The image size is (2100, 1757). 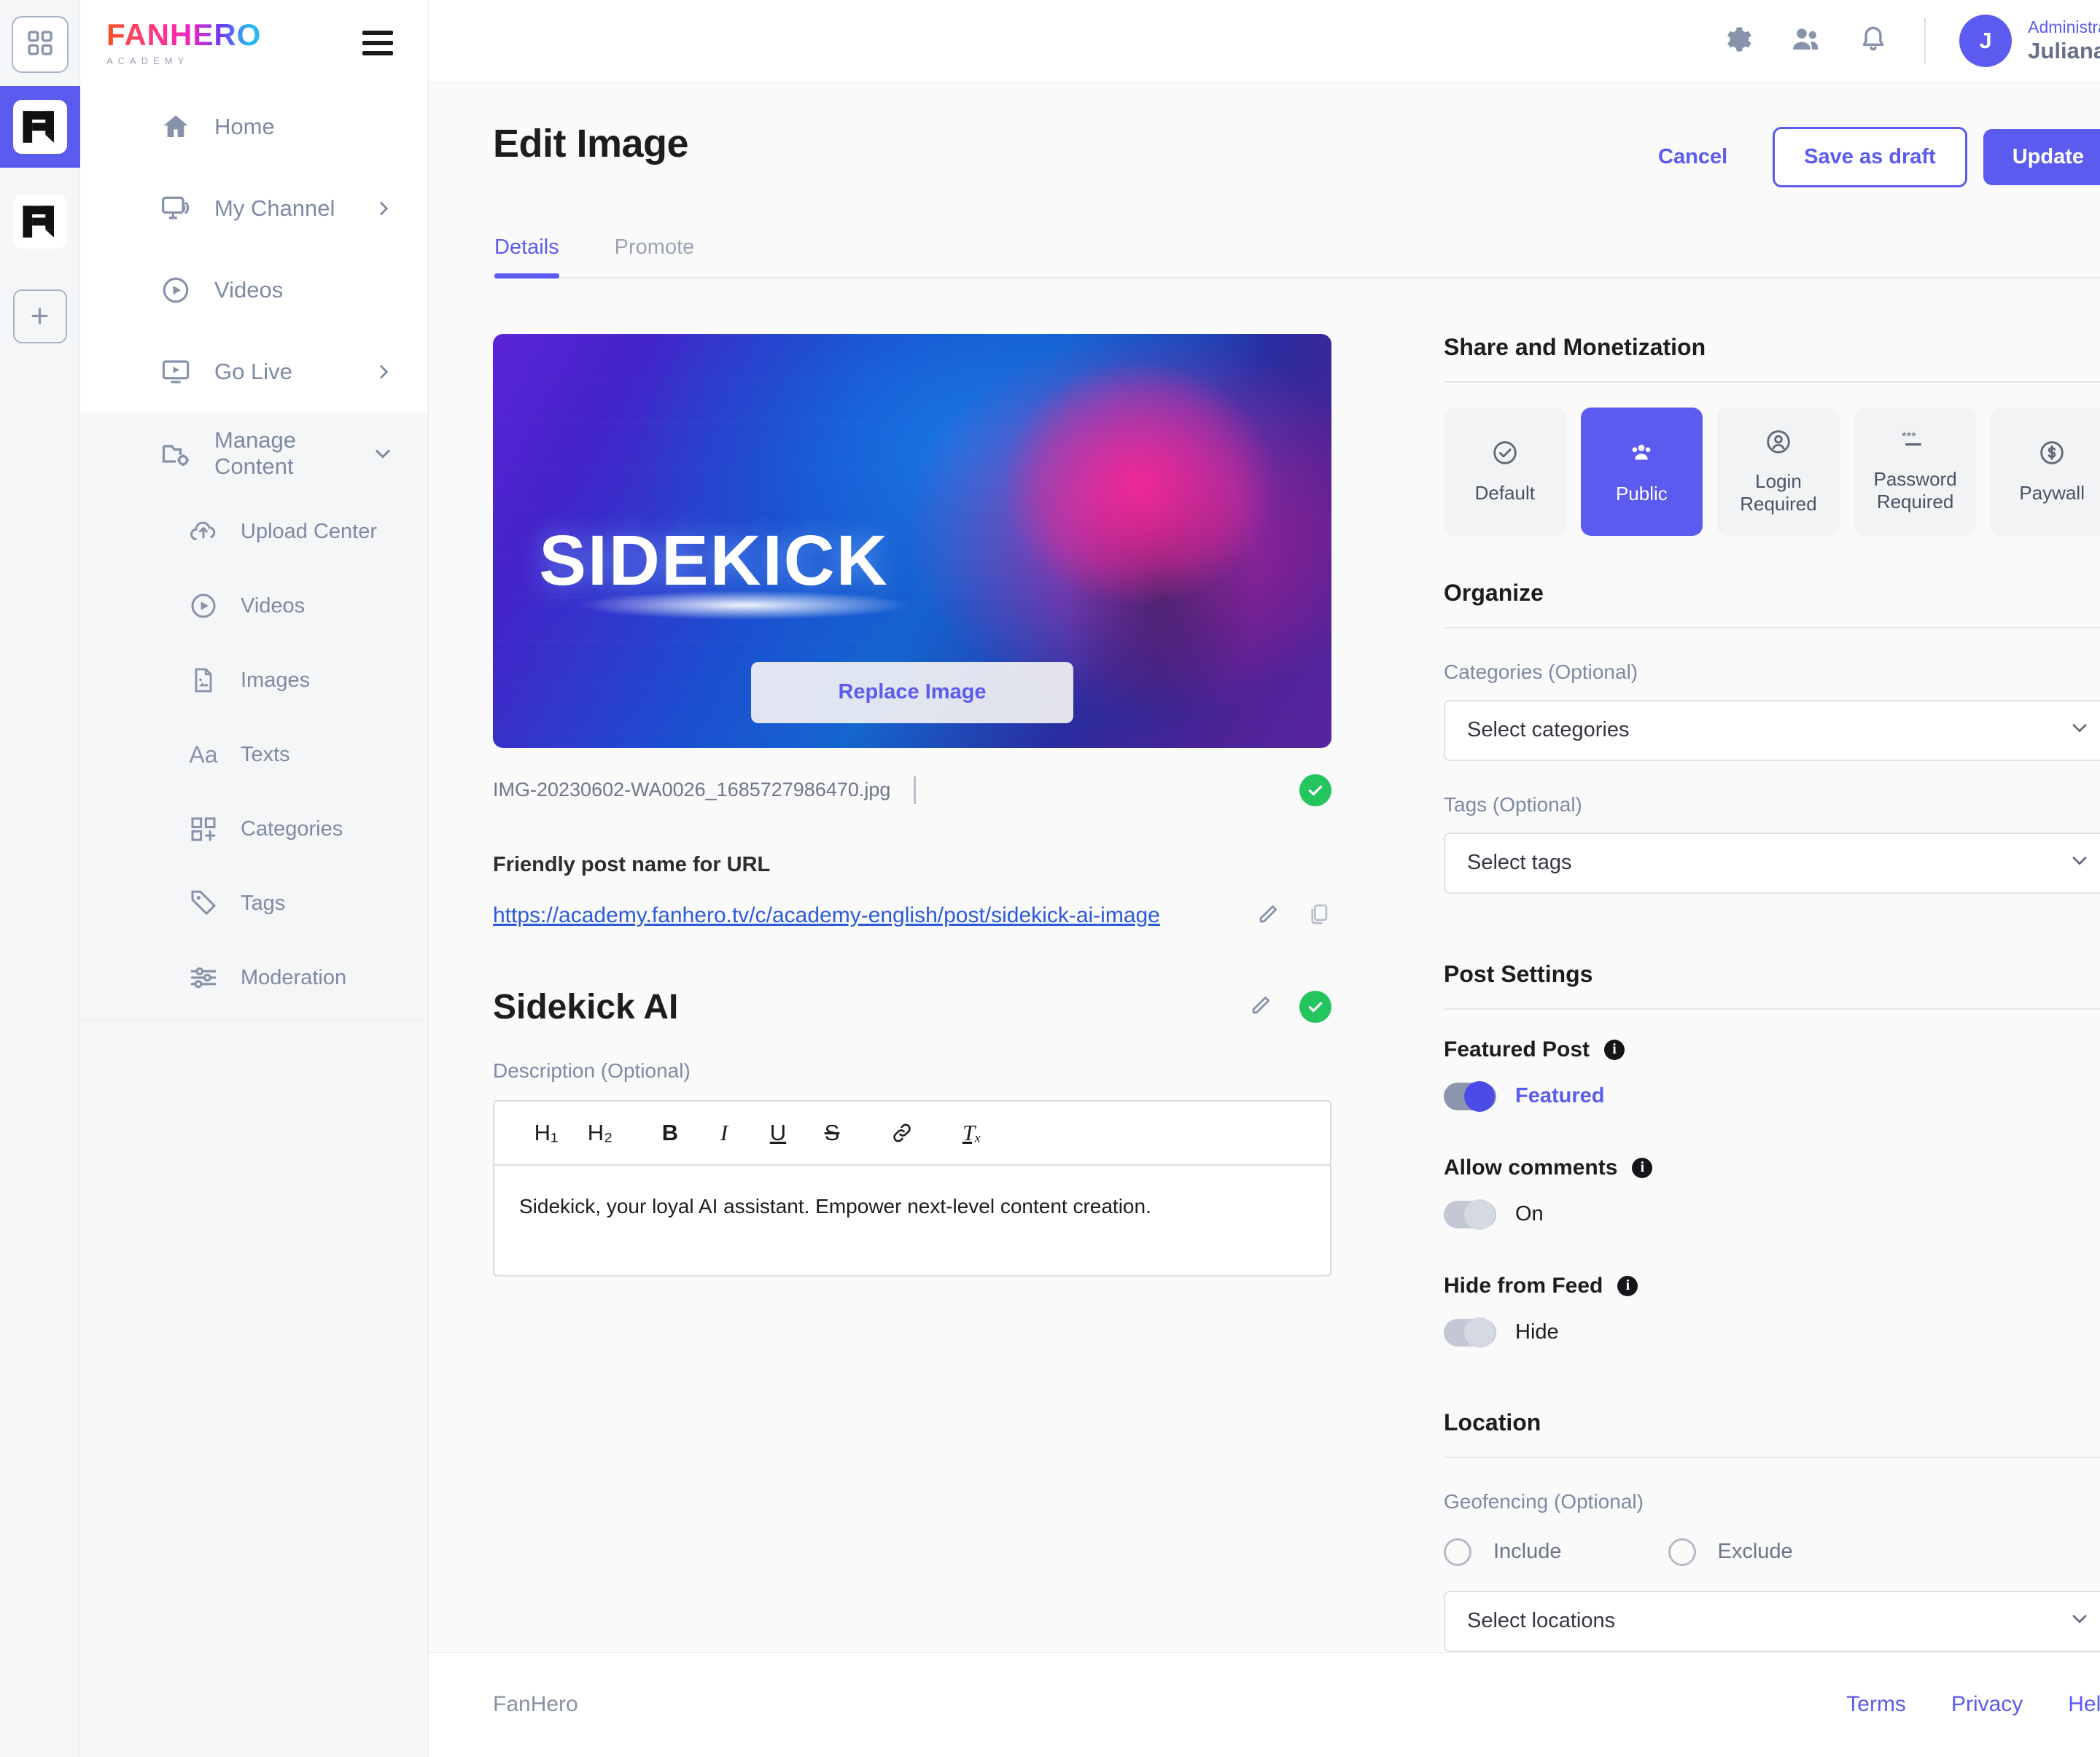 What do you see at coordinates (1264, 1704) in the screenshot?
I see `footer: FanHero Terms Privacy Help` at bounding box center [1264, 1704].